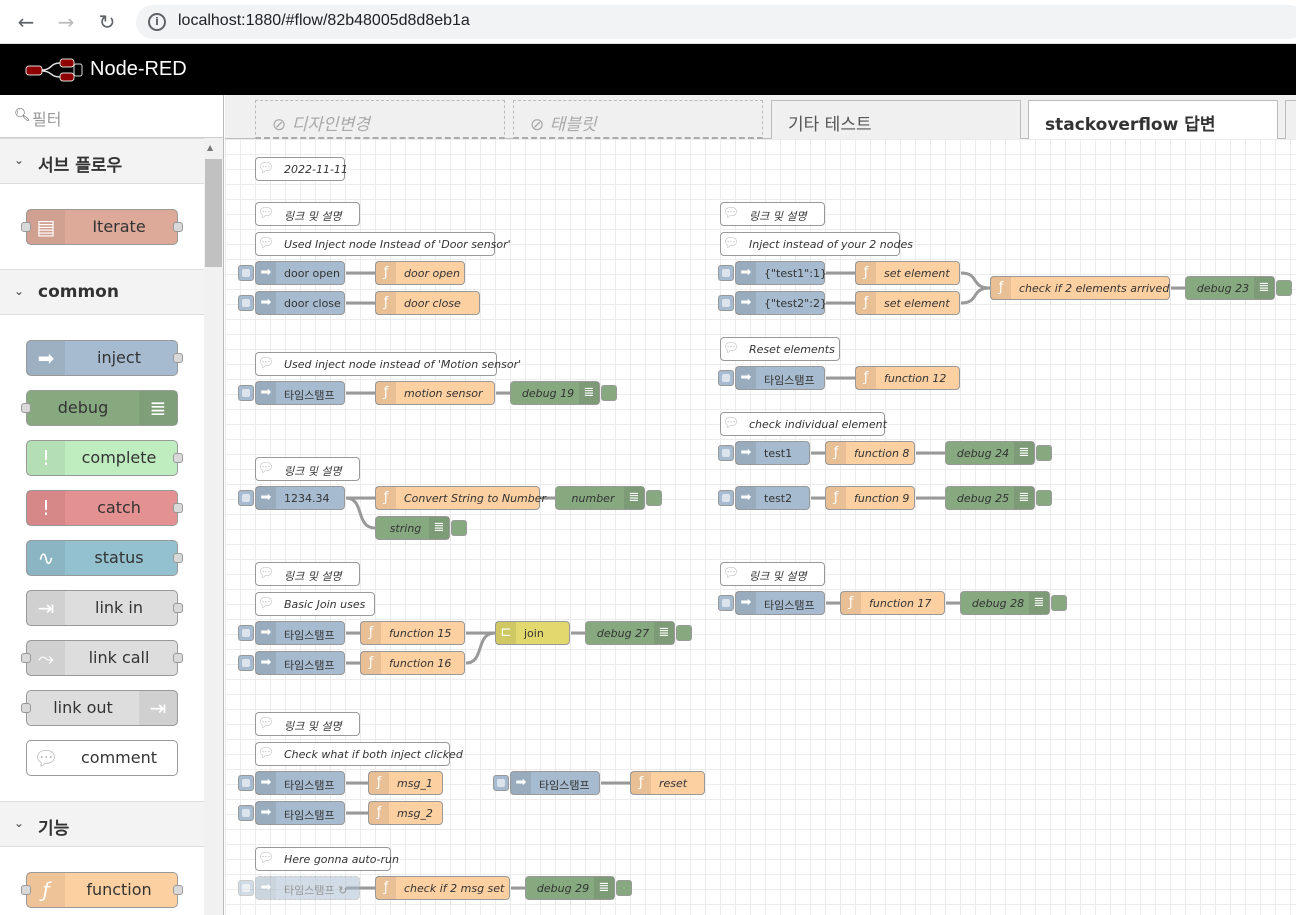  I want to click on inject-node: ➡ test2, so click(764, 498).